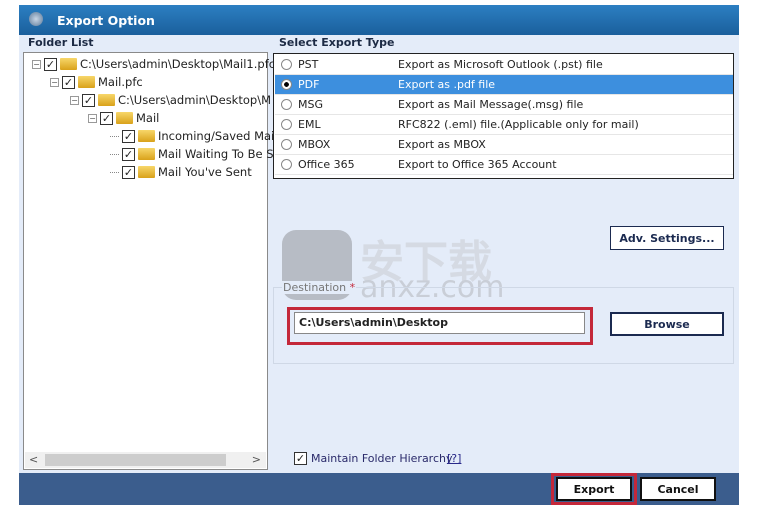  I want to click on horizontal-scrollbar: < >, so click(145, 460).